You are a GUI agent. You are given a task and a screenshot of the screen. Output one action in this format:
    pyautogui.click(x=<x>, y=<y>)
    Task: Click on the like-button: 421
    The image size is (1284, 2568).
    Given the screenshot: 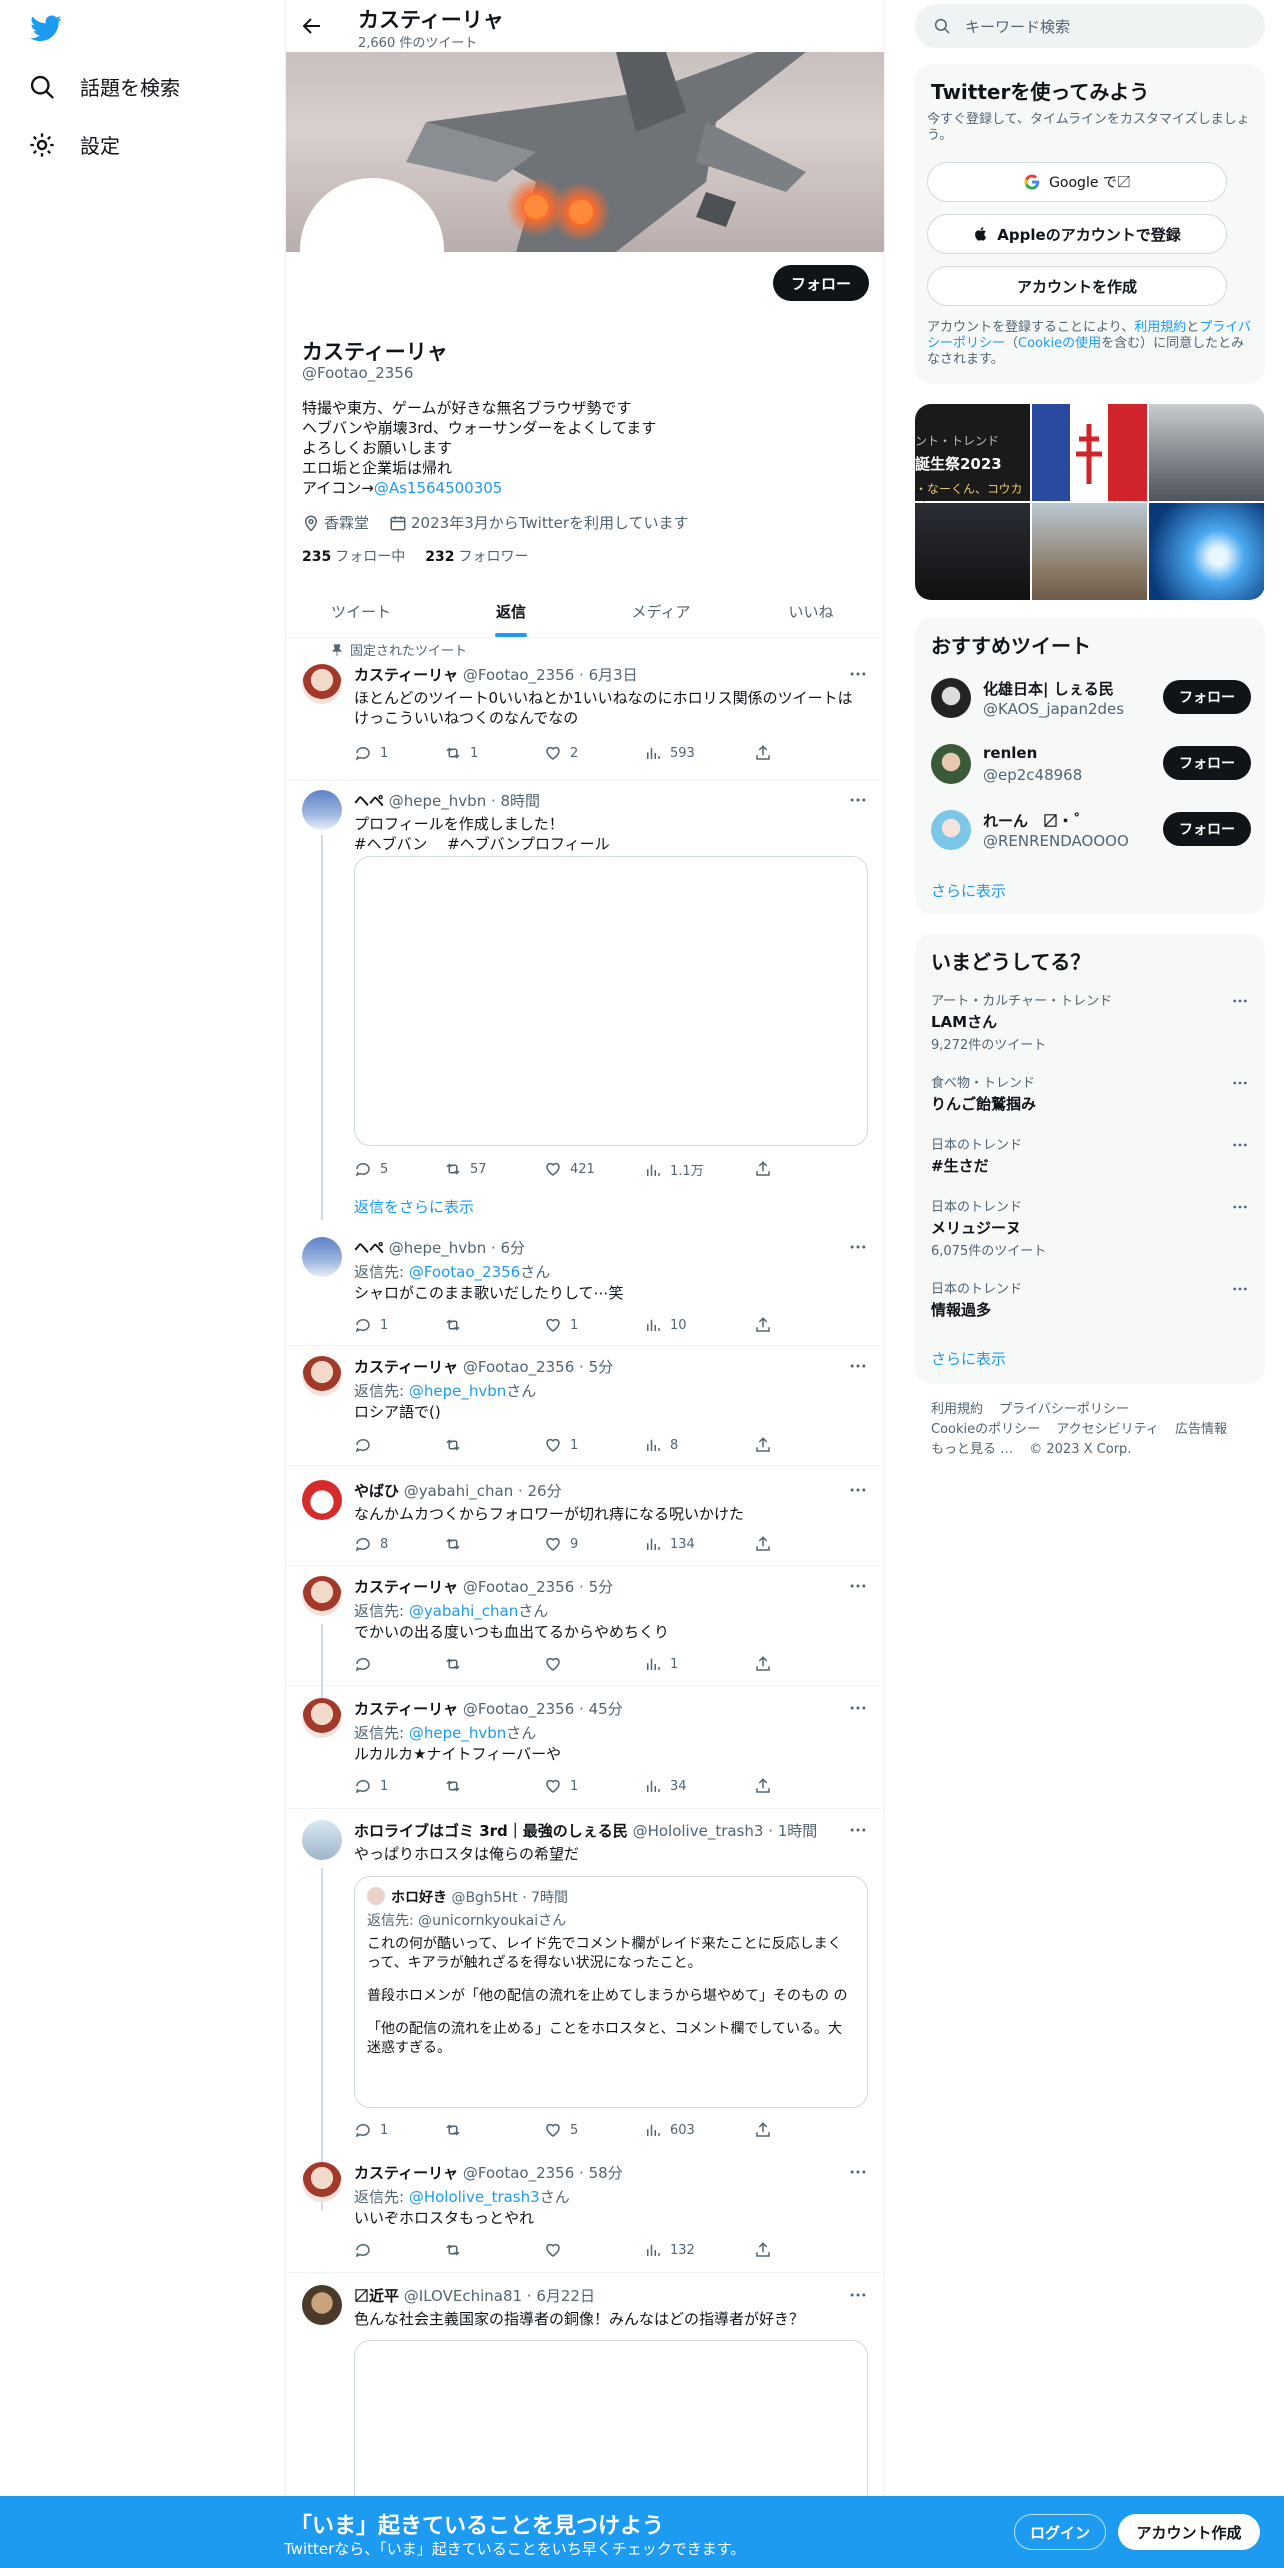 What is the action you would take?
    pyautogui.click(x=569, y=1169)
    